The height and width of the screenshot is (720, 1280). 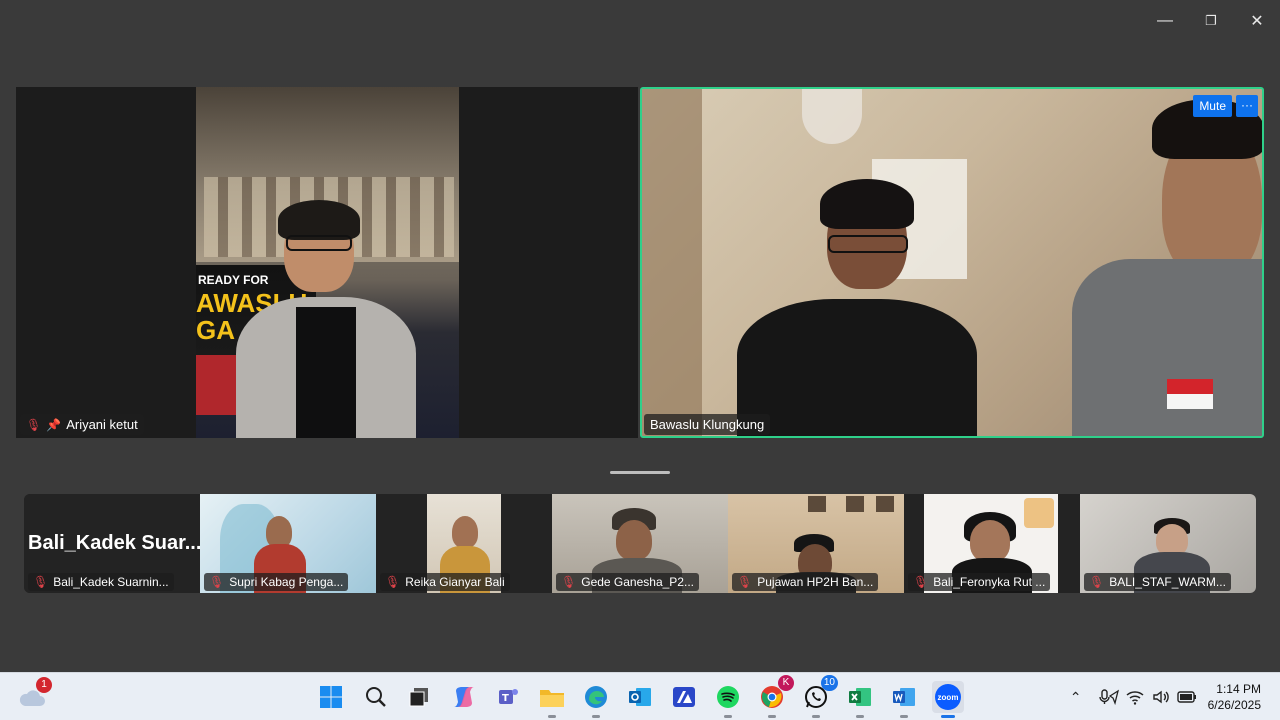 I want to click on spotify-app, so click(x=728, y=699).